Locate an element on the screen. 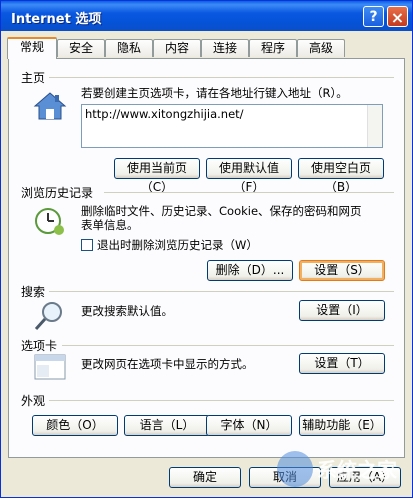 Image resolution: width=413 pixels, height=499 pixels. home-icon is located at coordinates (50, 106).